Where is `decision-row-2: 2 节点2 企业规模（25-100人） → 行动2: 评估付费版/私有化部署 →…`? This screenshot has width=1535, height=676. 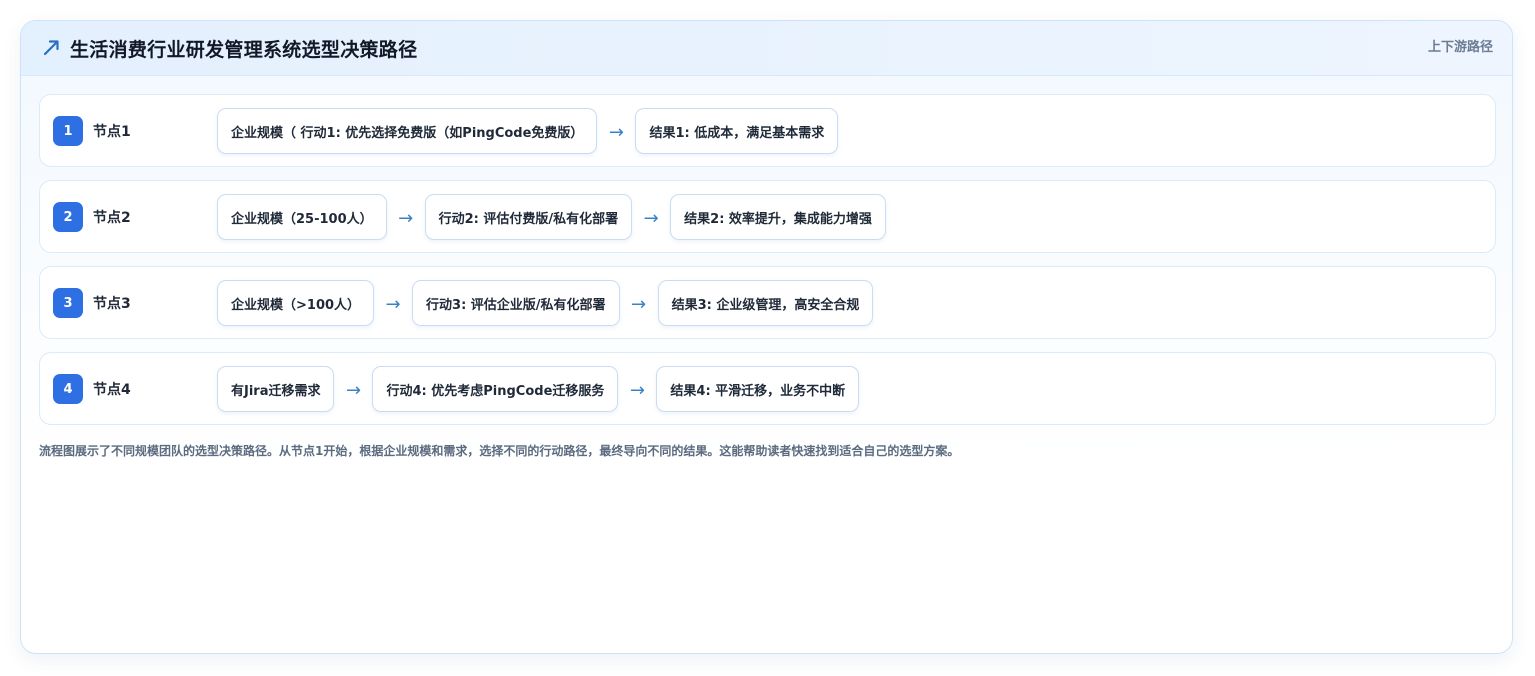 decision-row-2: 2 节点2 企业规模（25-100人） → 行动2: 评估付费版/私有化部署 →… is located at coordinates (767, 216).